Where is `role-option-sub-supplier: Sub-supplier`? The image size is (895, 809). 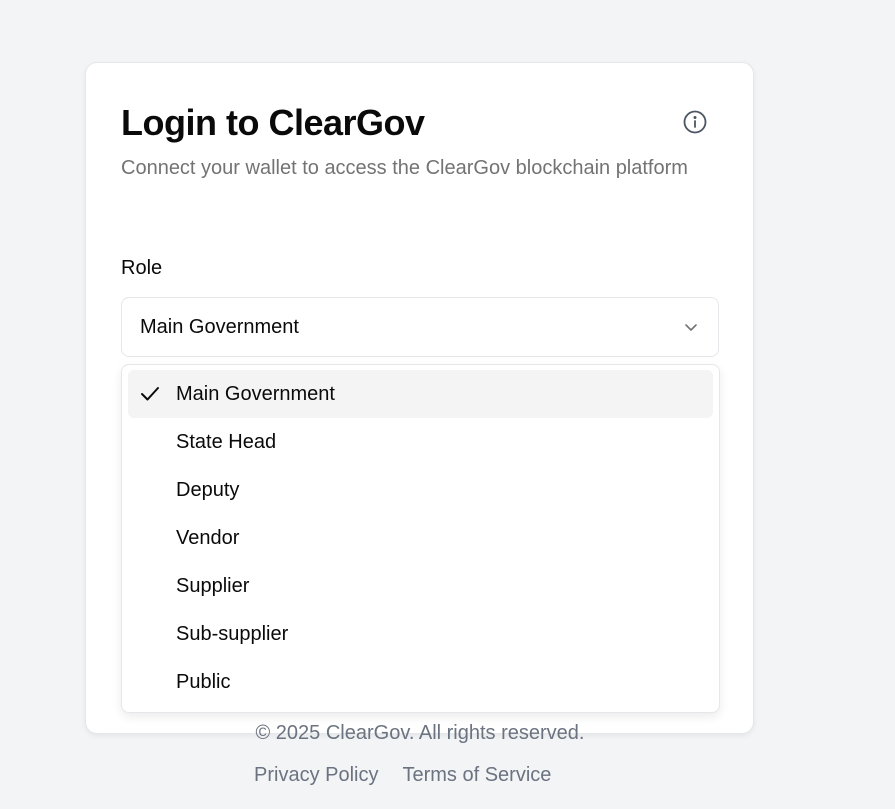
role-option-sub-supplier: Sub-supplier is located at coordinates (420, 634).